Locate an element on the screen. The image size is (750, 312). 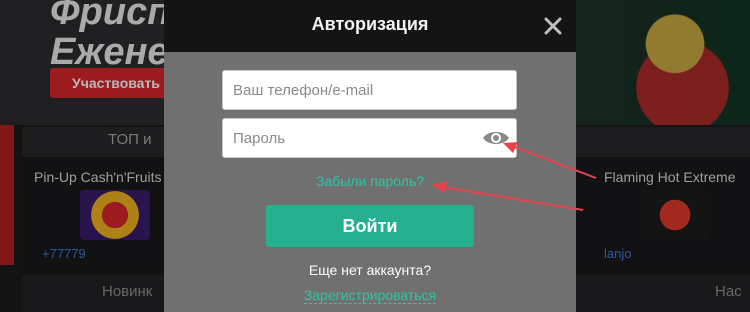
register-link: Зарегистрироваться is located at coordinates (370, 295).